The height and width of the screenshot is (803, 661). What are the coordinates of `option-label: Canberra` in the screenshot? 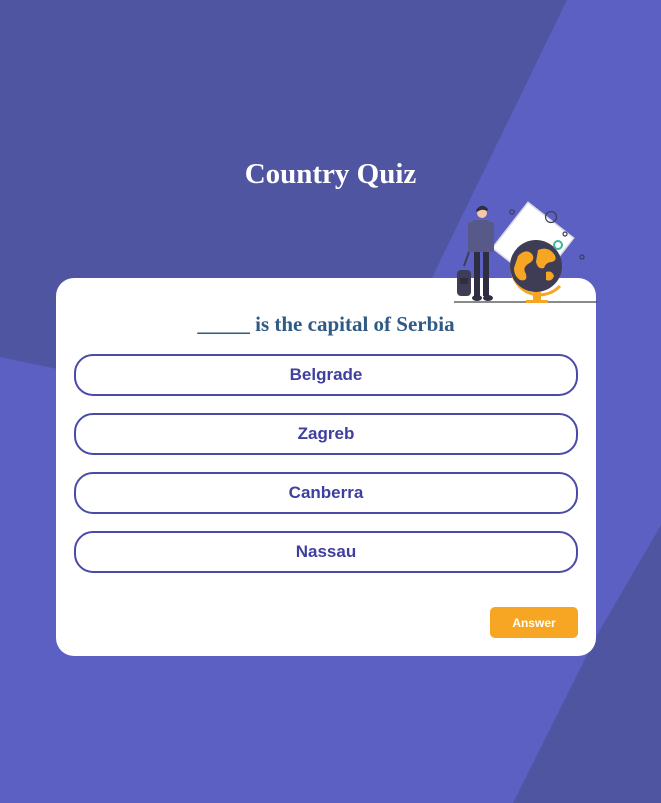 It's located at (326, 492).